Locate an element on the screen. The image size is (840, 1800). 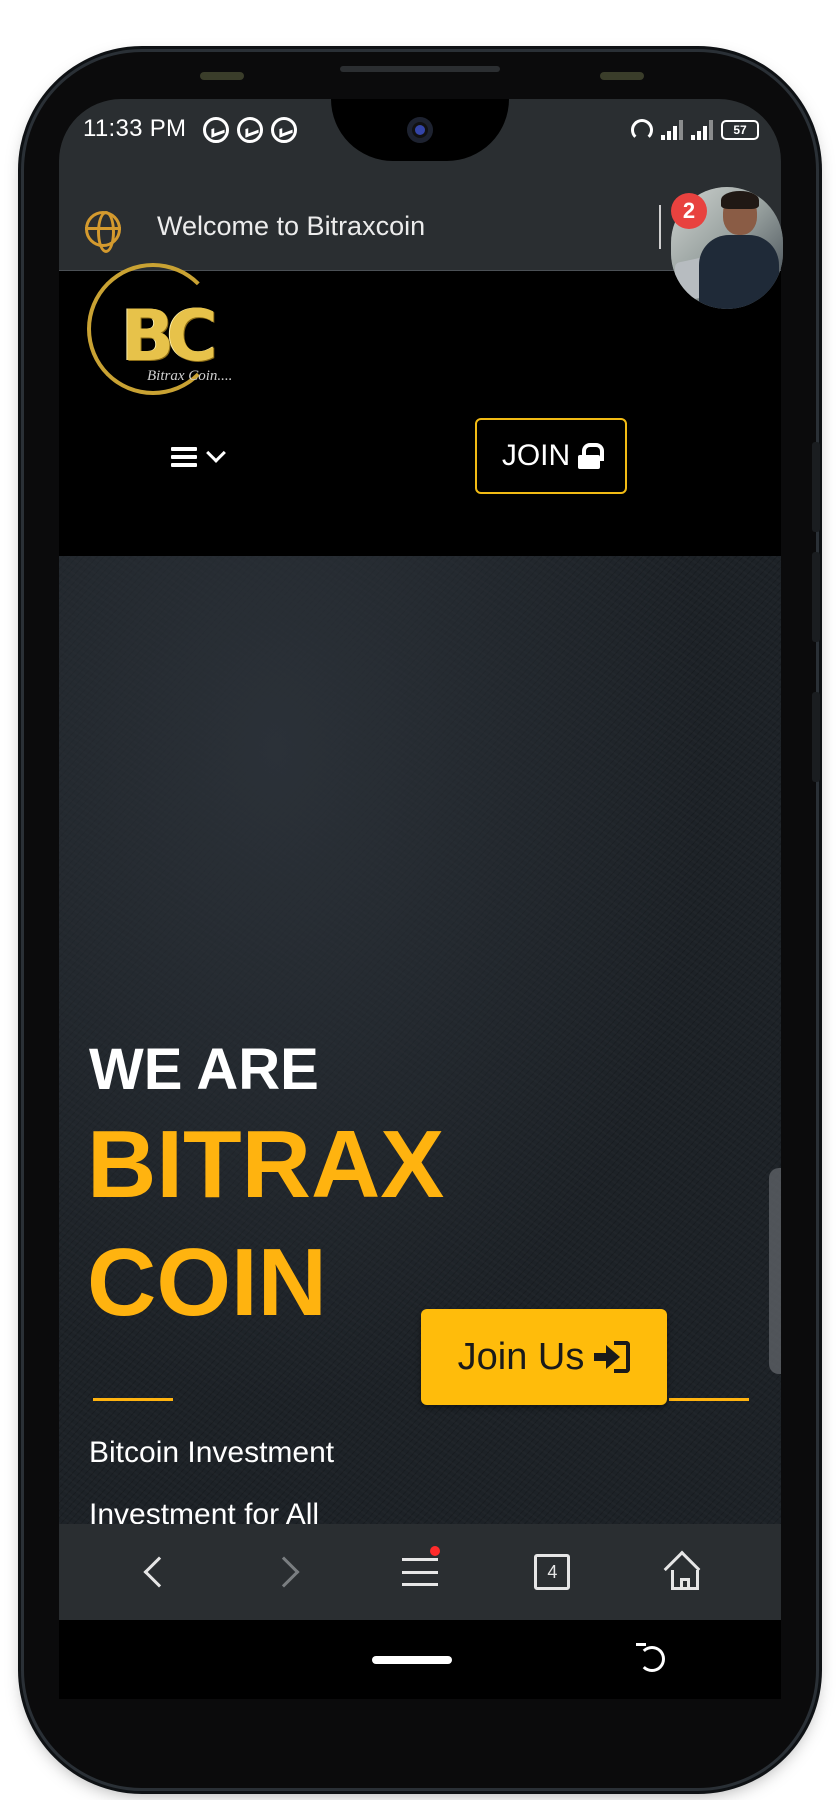
notification-icons is located at coordinates (250, 130).